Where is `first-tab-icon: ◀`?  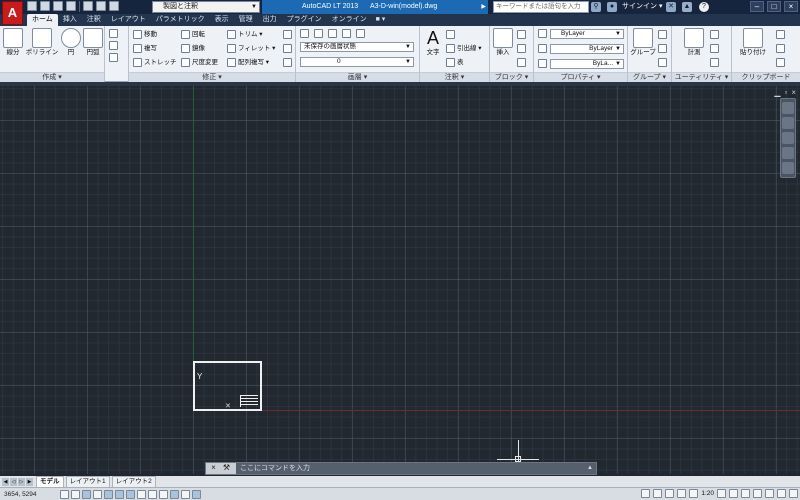 first-tab-icon: ◀ is located at coordinates (5, 481).